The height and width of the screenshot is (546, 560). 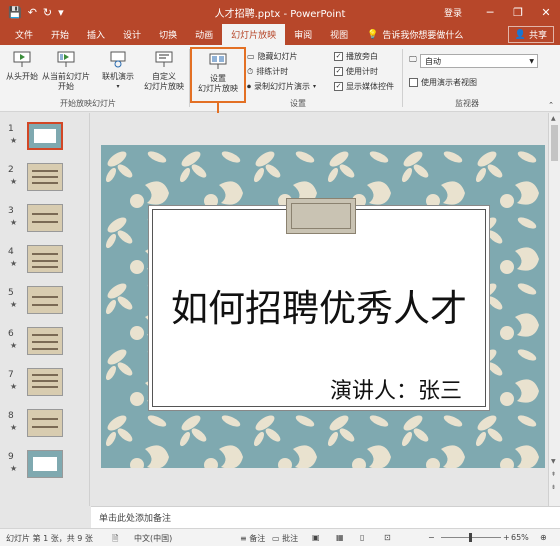 I want to click on share-button: 👤 共享, so click(x=530, y=34).